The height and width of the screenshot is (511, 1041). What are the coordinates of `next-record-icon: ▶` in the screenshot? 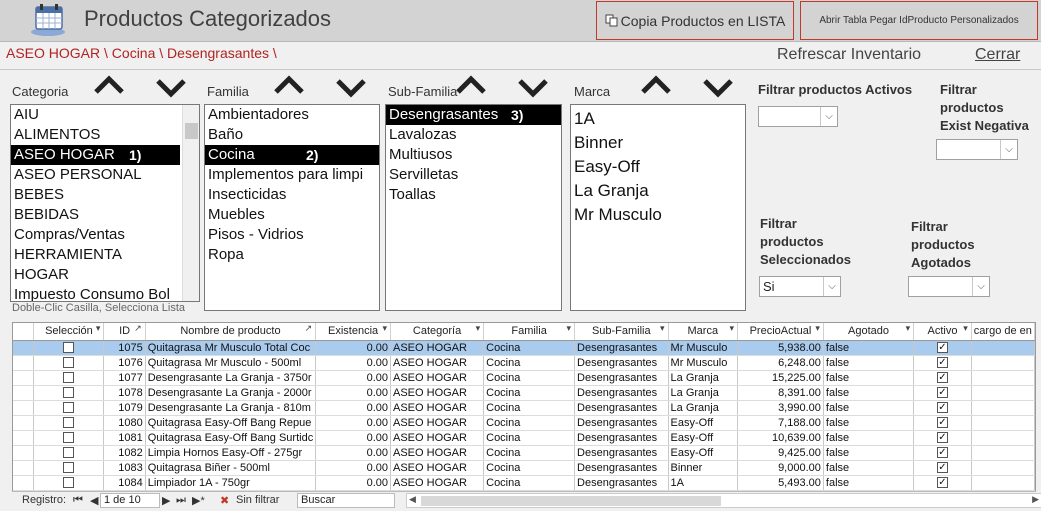 It's located at (166, 500).